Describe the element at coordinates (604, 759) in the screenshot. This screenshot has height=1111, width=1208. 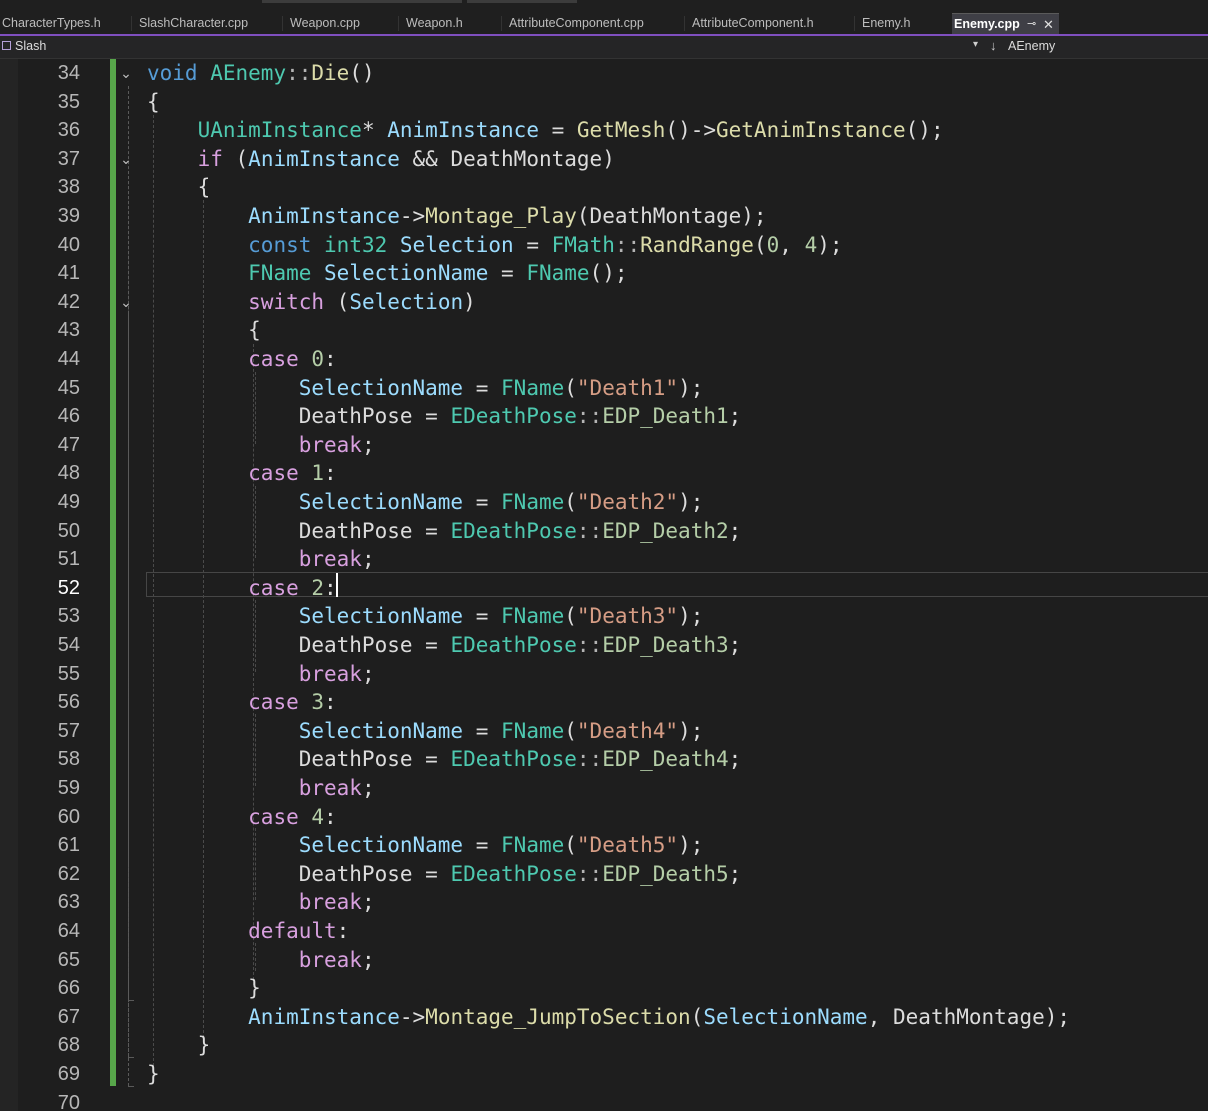
I see `code-line: 58 DeathPose = EDeathPose::EDP_Death4;` at that location.